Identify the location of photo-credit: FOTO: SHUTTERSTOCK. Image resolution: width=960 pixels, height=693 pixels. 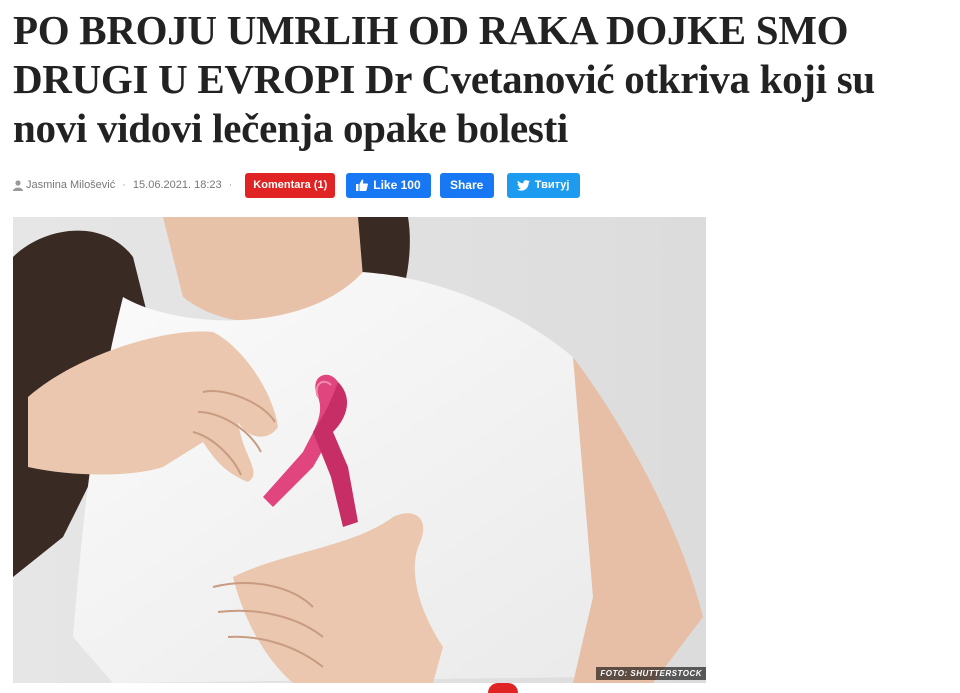
(651, 673).